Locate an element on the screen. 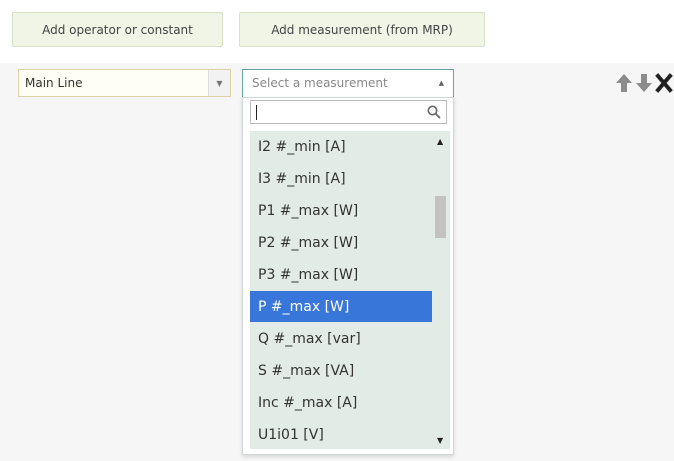  arrow-up-icon is located at coordinates (624, 83).